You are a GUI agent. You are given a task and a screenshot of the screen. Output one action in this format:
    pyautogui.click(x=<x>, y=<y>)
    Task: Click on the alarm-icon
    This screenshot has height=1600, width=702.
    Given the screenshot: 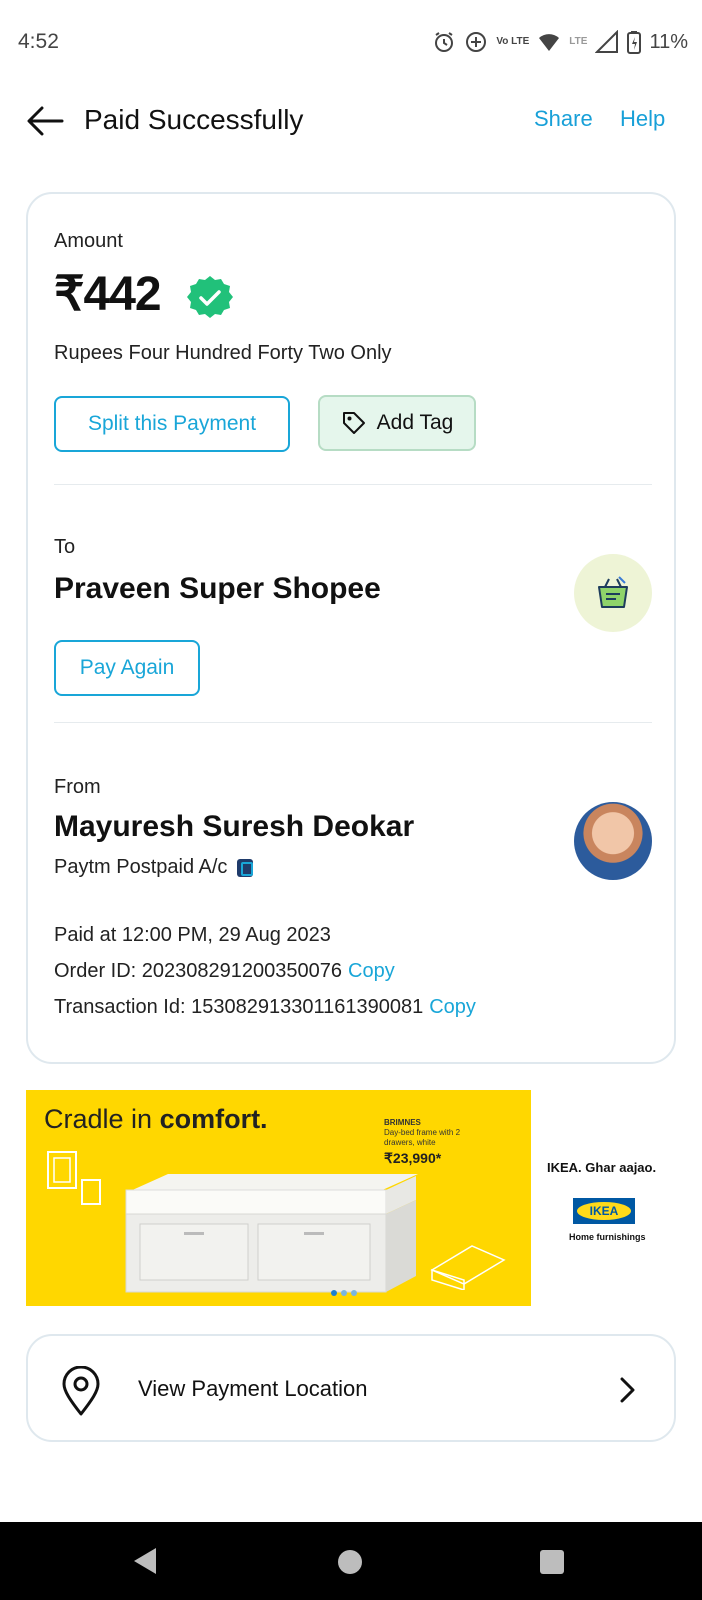 What is the action you would take?
    pyautogui.click(x=444, y=42)
    